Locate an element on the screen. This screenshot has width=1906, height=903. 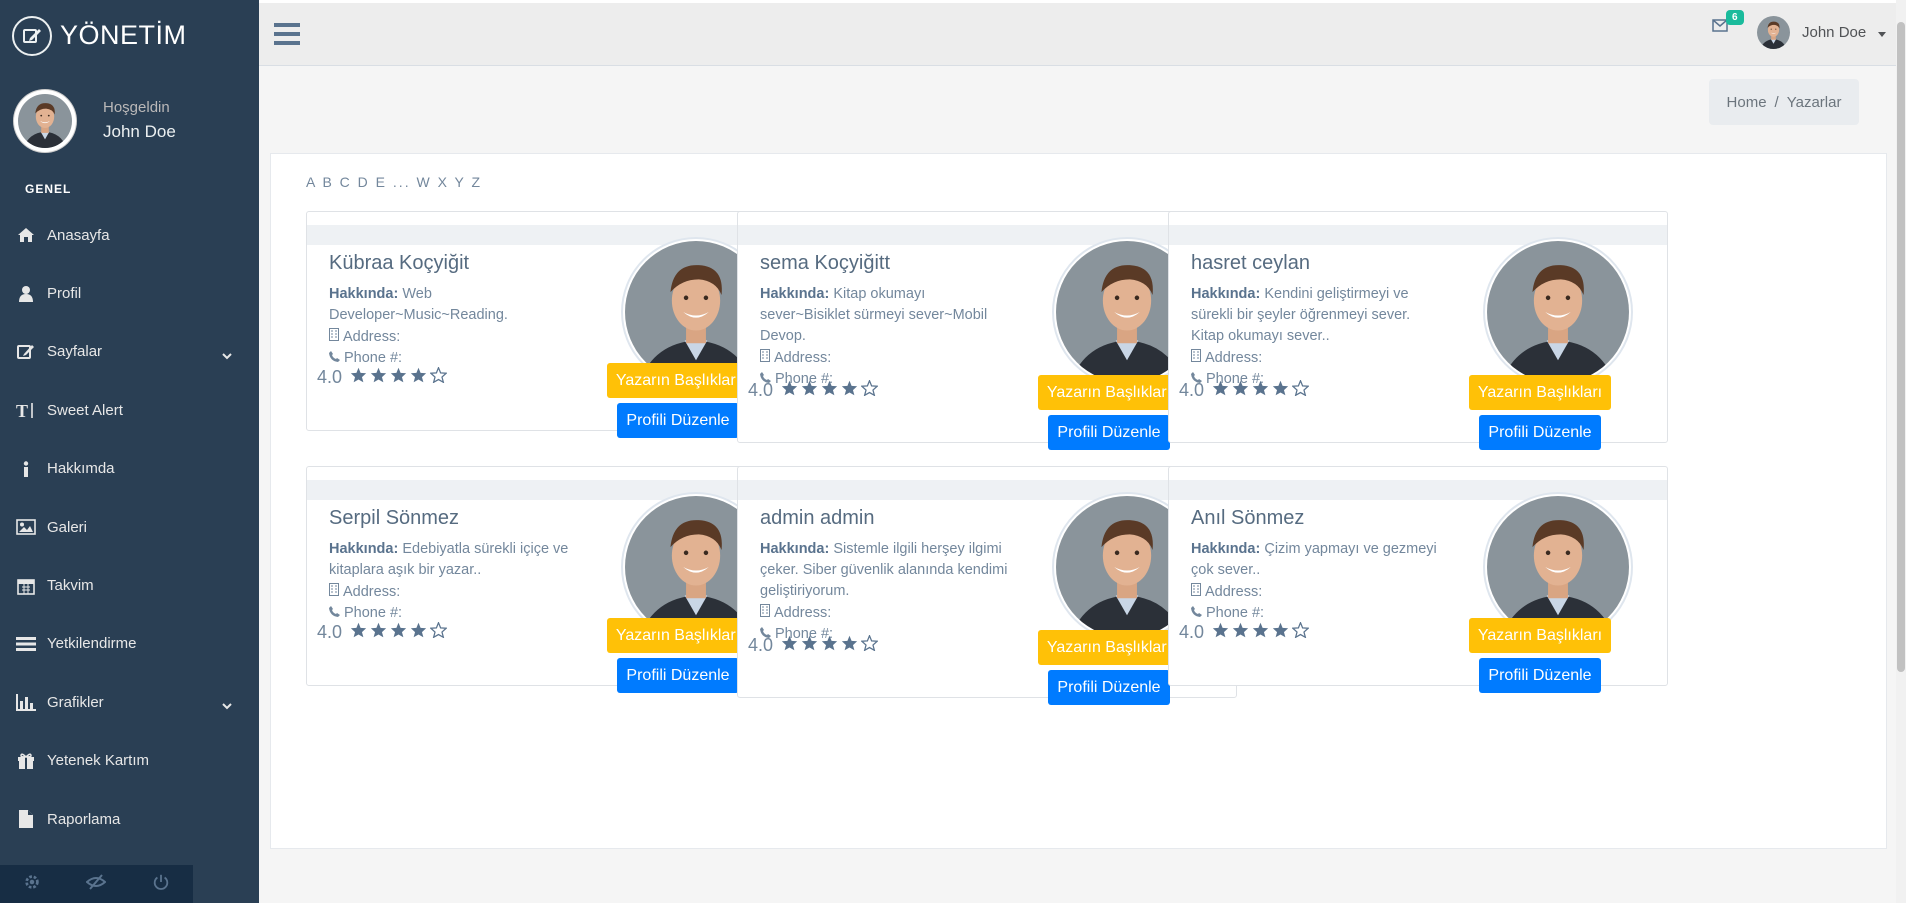
menu-section-title: GENEL is located at coordinates (48, 189).